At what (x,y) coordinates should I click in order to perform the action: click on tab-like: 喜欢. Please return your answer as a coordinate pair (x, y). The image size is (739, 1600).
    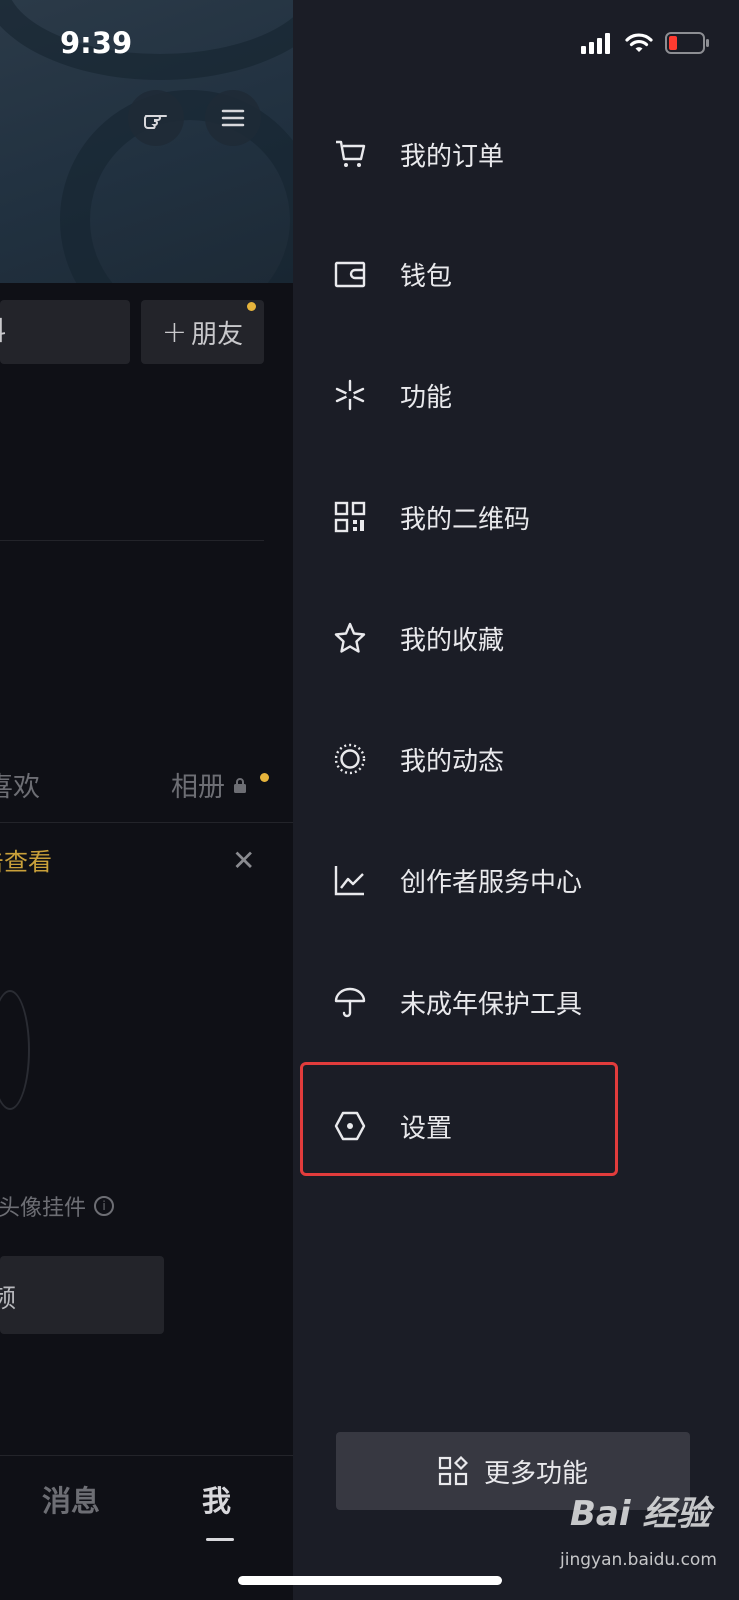
    Looking at the image, I should click on (20, 784).